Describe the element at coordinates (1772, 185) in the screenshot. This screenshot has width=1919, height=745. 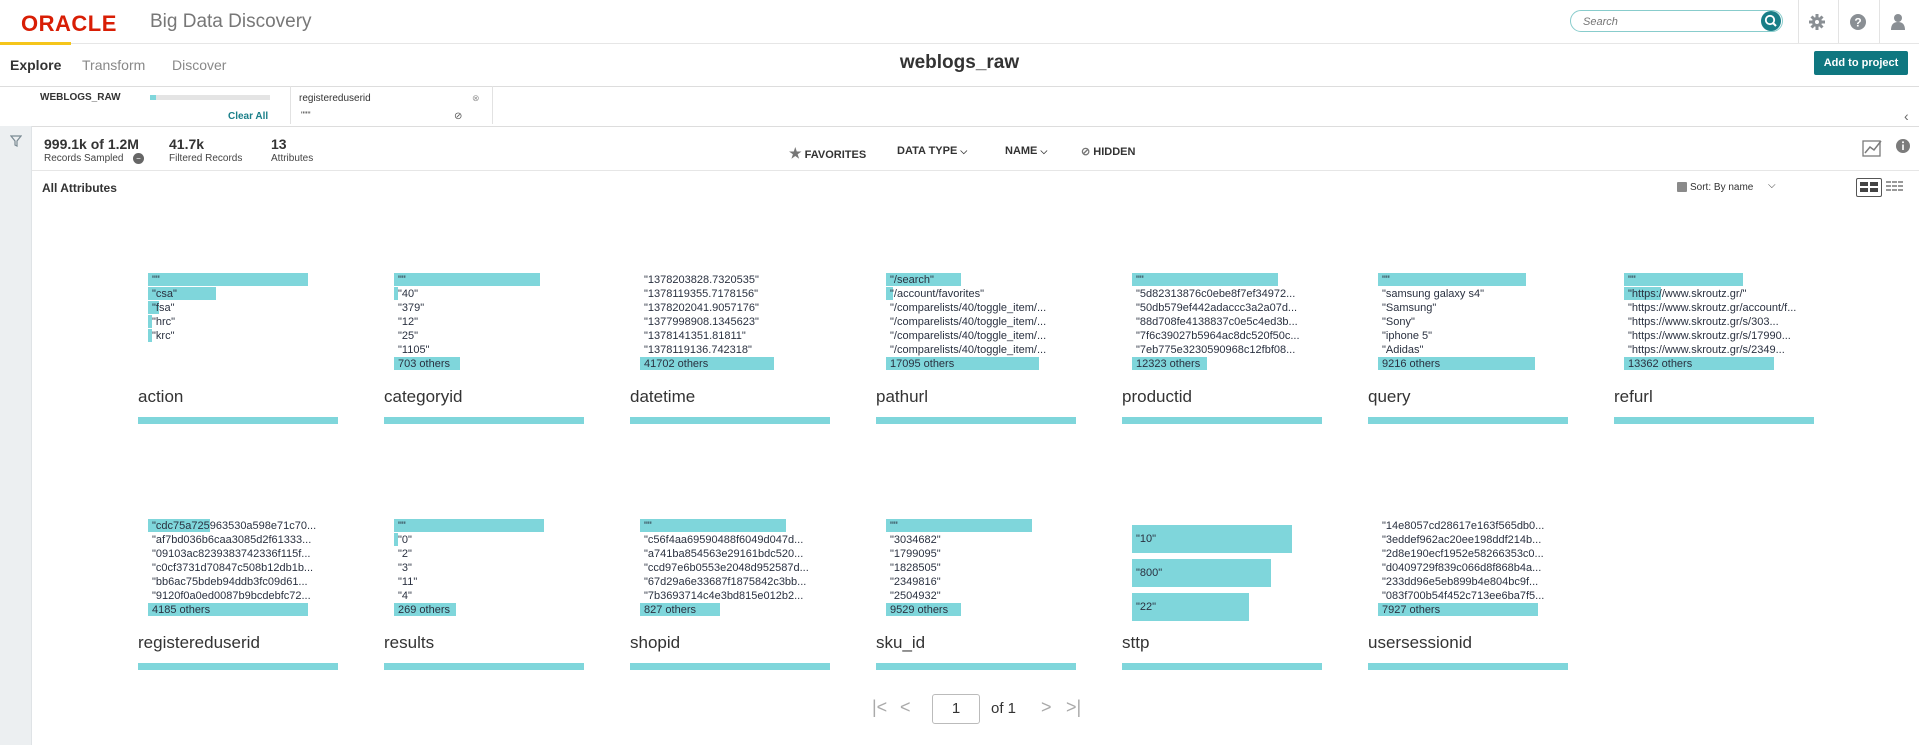
I see `chevron-down-icon: ⌵` at that location.